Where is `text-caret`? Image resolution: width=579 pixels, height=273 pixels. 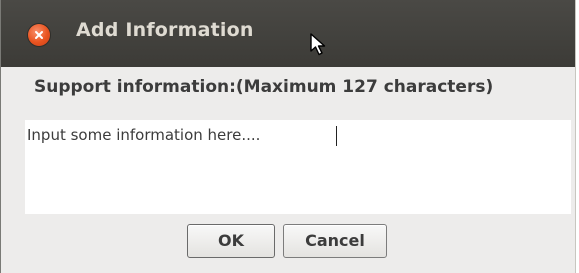 text-caret is located at coordinates (336, 136).